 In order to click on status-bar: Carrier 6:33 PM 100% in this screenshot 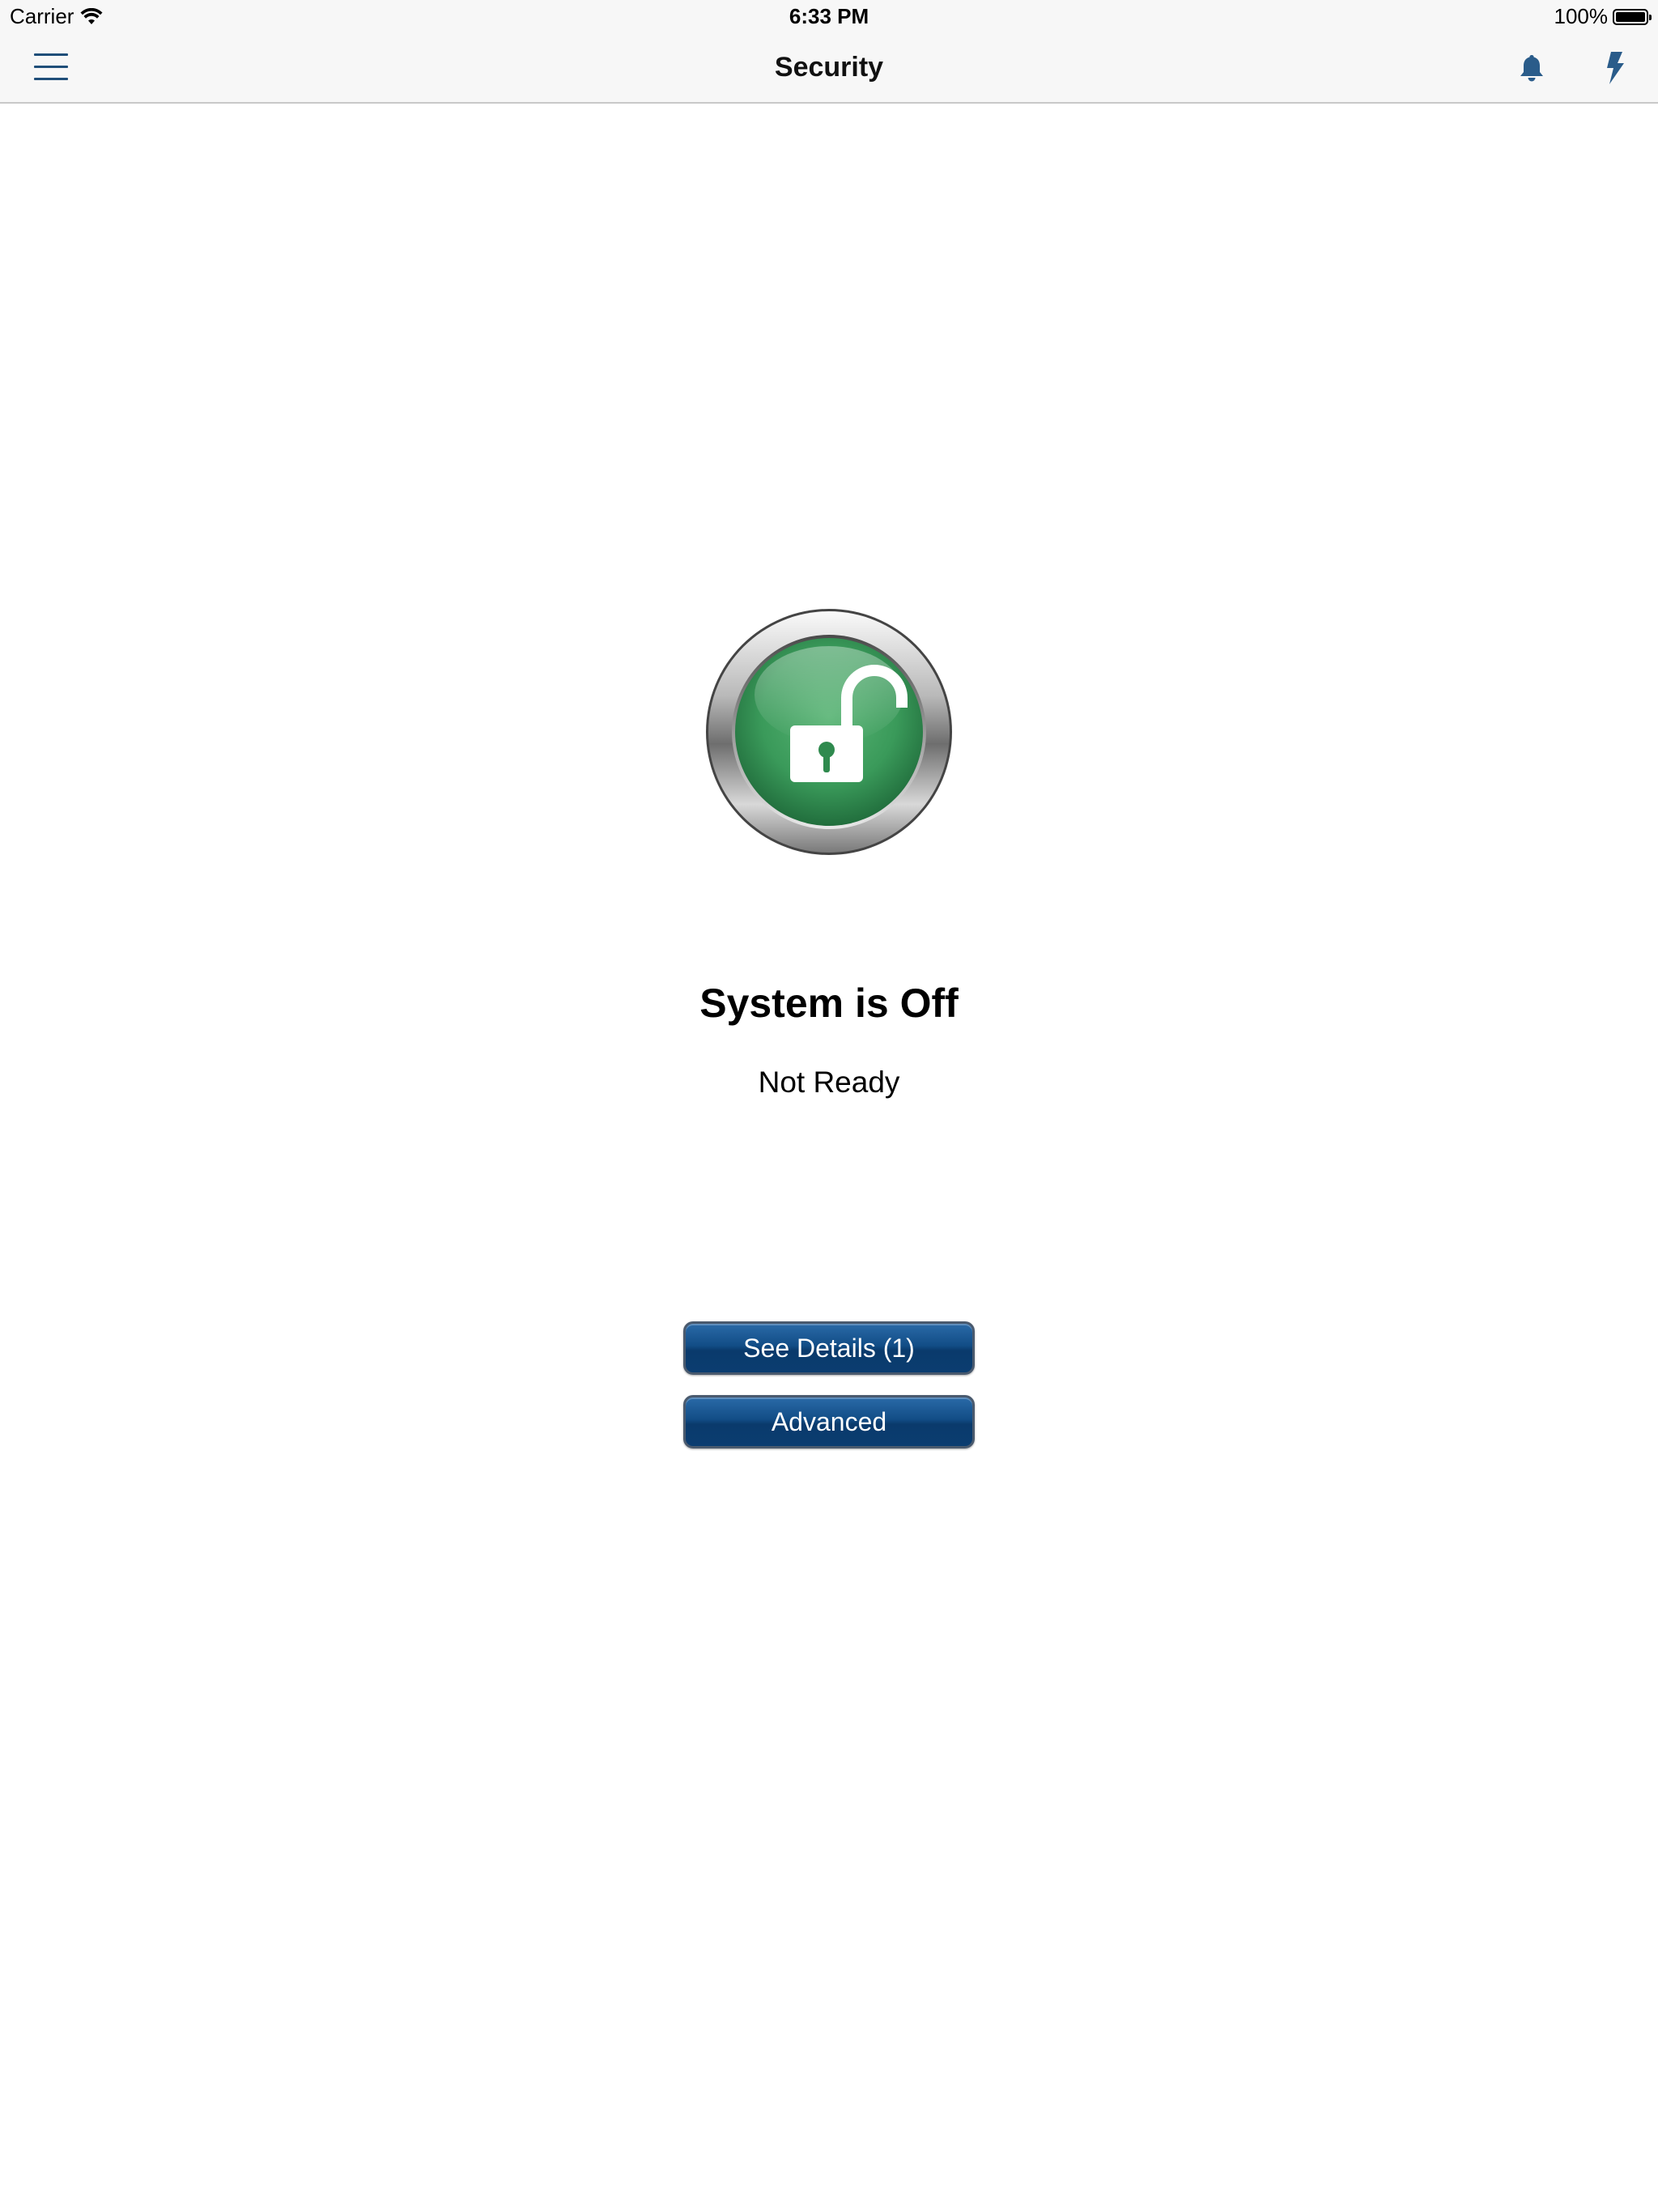, I will do `click(829, 16)`.